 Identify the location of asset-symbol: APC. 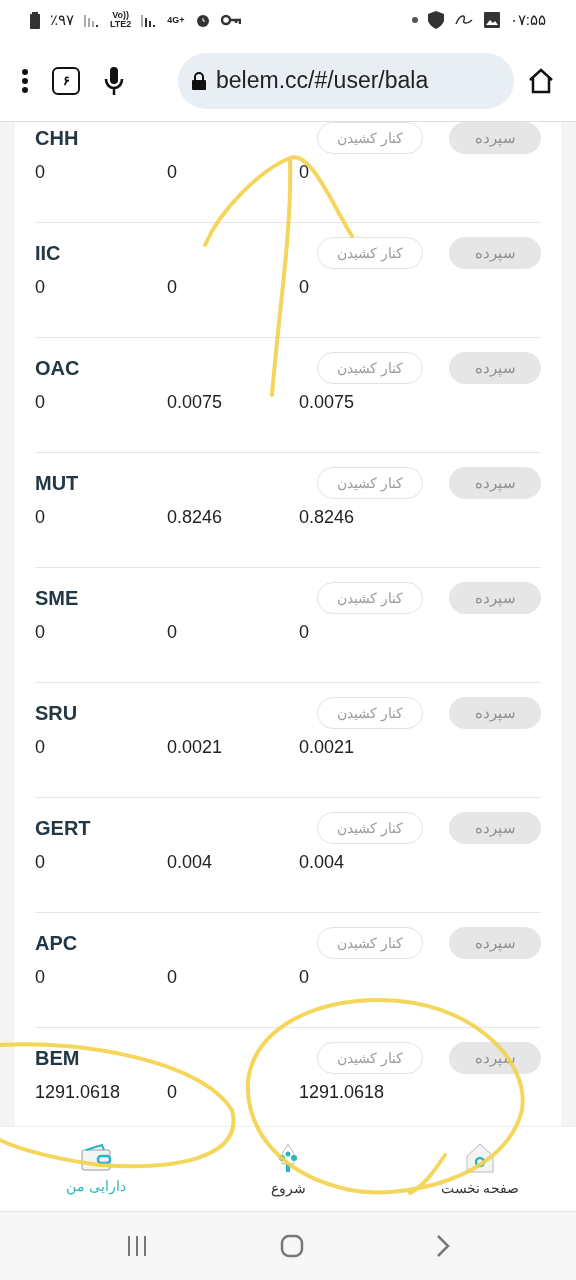
(57, 943).